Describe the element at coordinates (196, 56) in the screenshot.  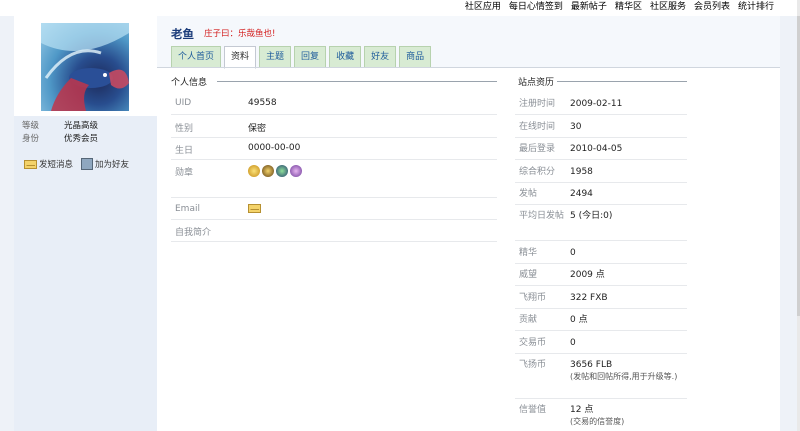
I see `tab-home: 个人首页` at that location.